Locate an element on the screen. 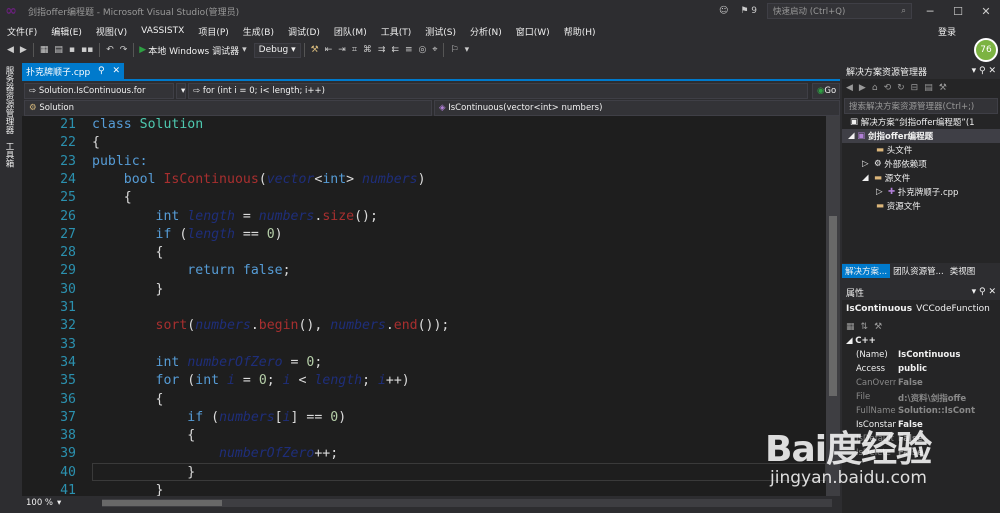  close-icon: ✕ is located at coordinates (116, 71).